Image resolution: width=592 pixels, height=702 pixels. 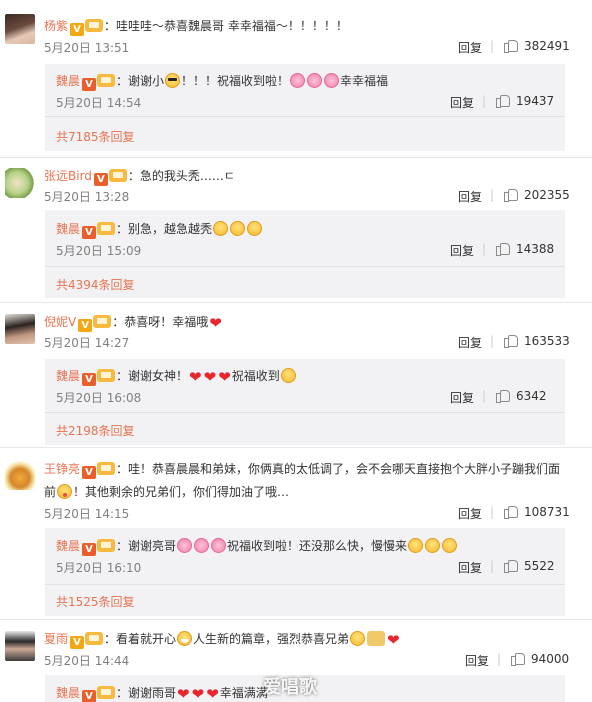 I want to click on comment-author: 倪妮V, so click(x=60, y=322).